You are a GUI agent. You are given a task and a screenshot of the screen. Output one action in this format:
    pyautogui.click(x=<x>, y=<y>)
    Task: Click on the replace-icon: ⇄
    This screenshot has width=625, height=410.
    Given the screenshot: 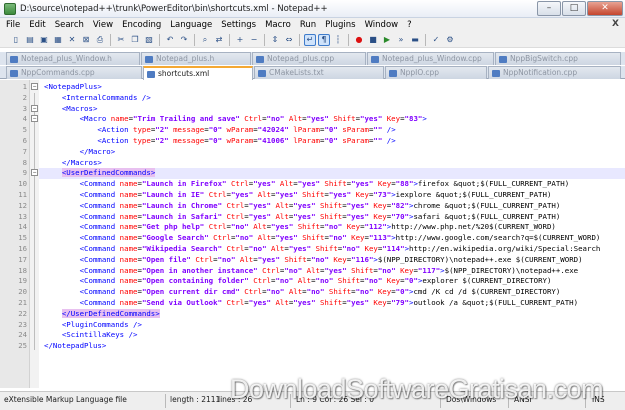 What is the action you would take?
    pyautogui.click(x=219, y=40)
    